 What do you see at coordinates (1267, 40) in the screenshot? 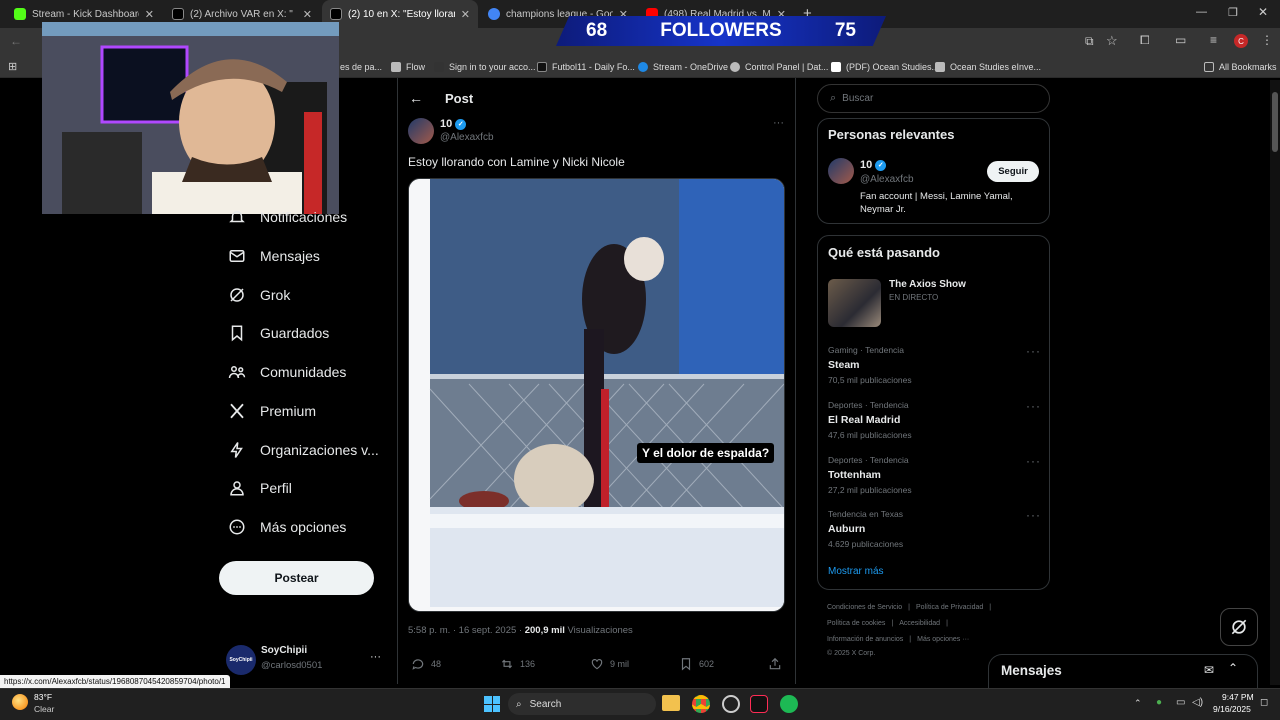
I see `menu-icon: ⋮` at bounding box center [1267, 40].